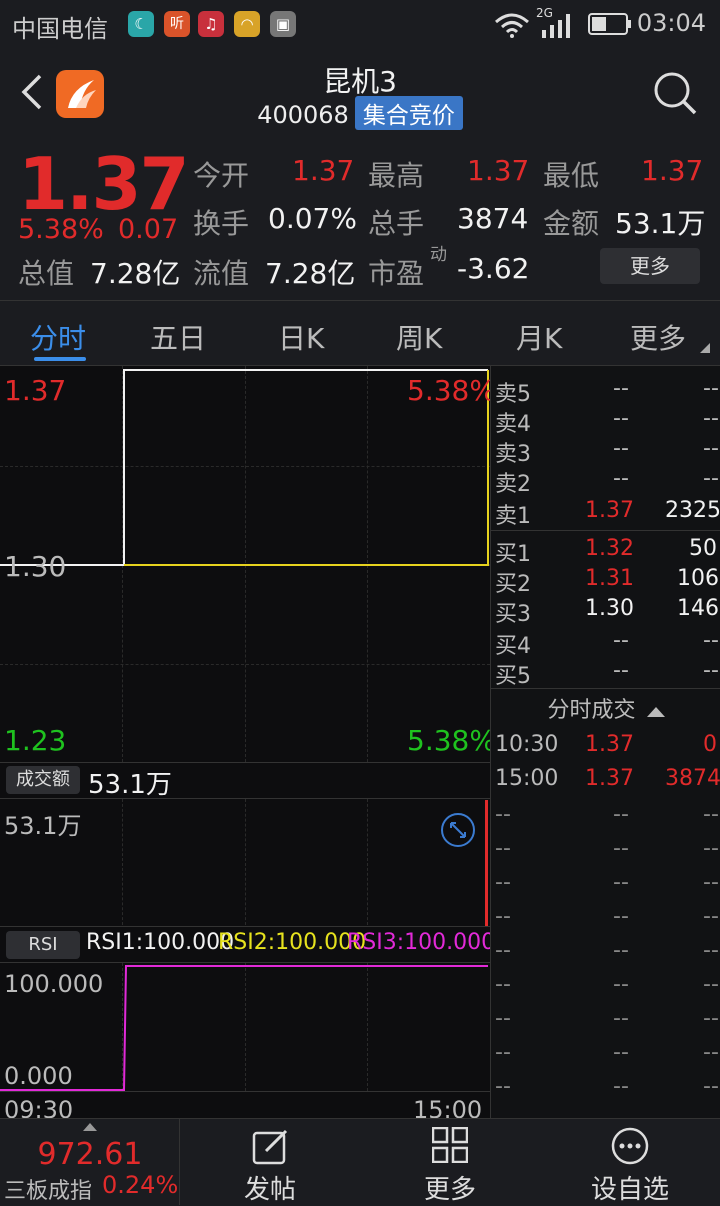 The height and width of the screenshot is (1206, 720). I want to click on tab-daily-k: 日K, so click(301, 337).